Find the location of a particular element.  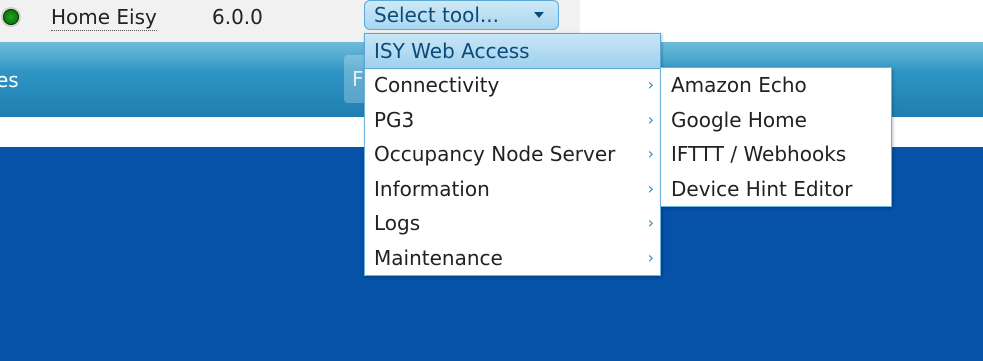

submenu-item: Google Home is located at coordinates (776, 120).